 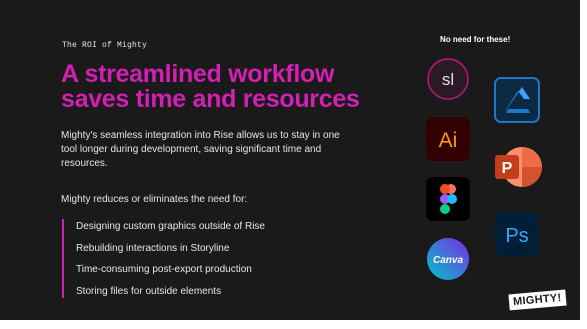 I want to click on illustrator-icon-label: Ai, so click(x=448, y=140).